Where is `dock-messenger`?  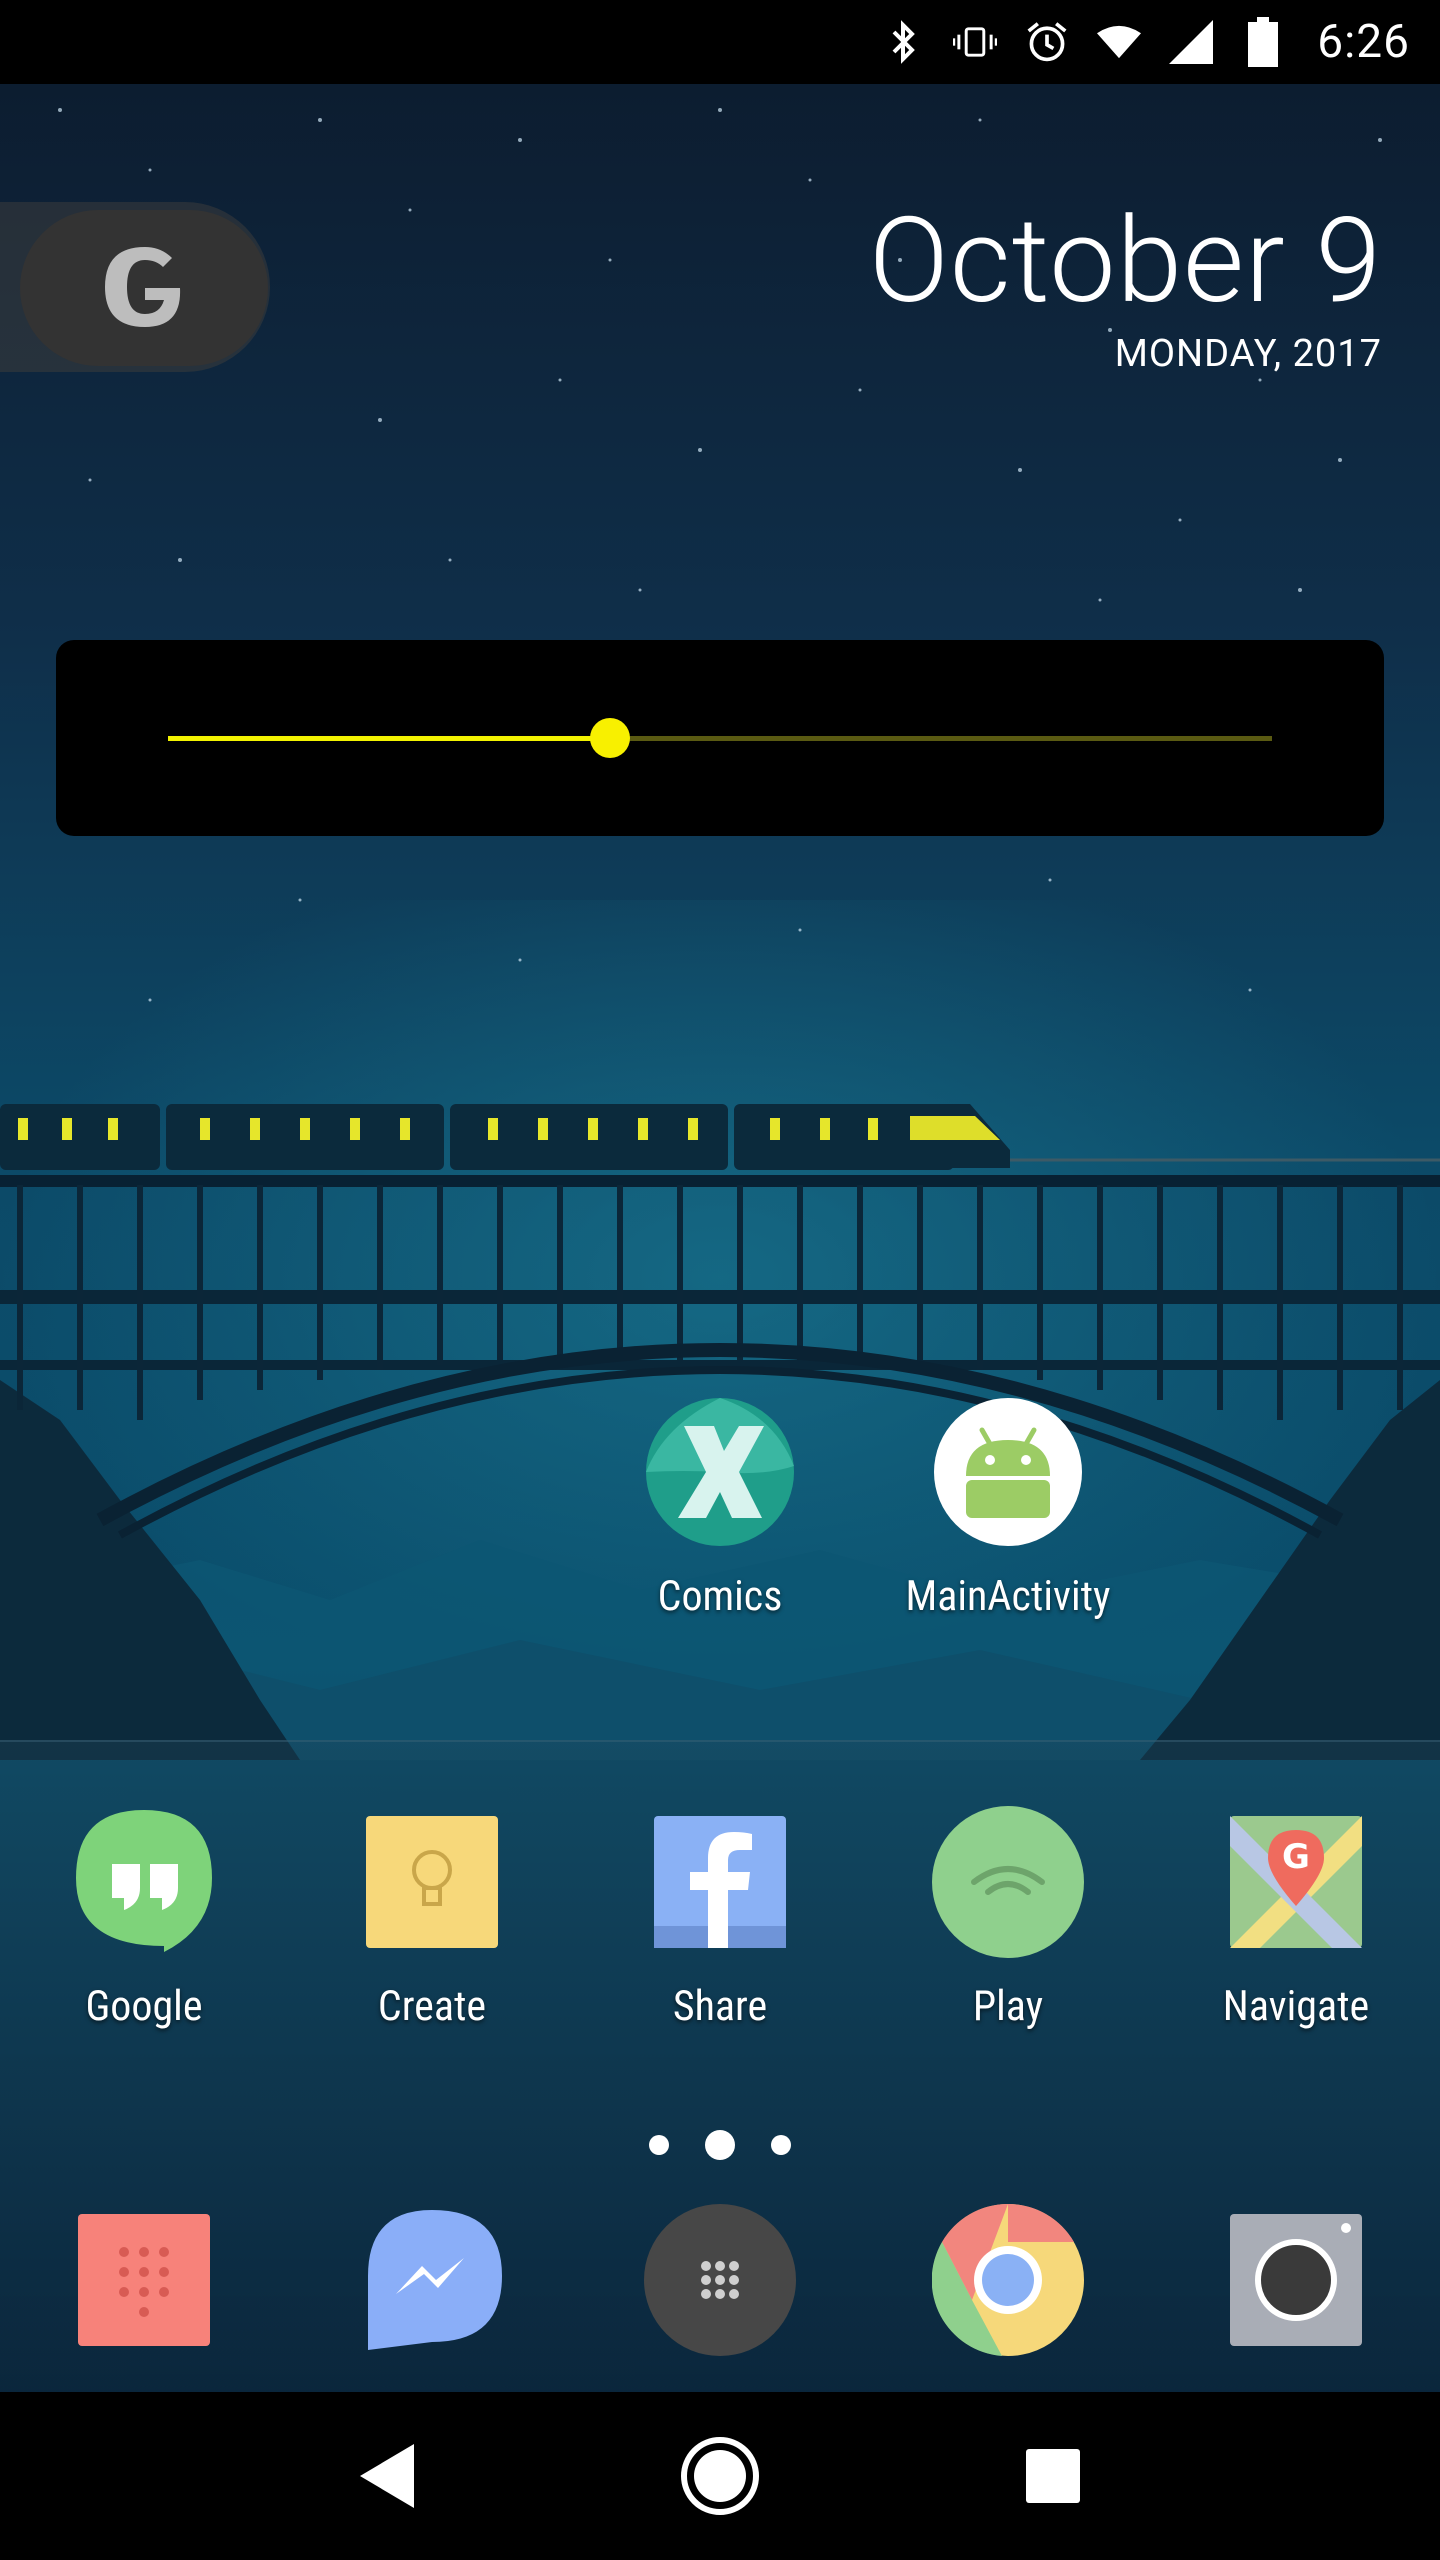 dock-messenger is located at coordinates (432, 2280).